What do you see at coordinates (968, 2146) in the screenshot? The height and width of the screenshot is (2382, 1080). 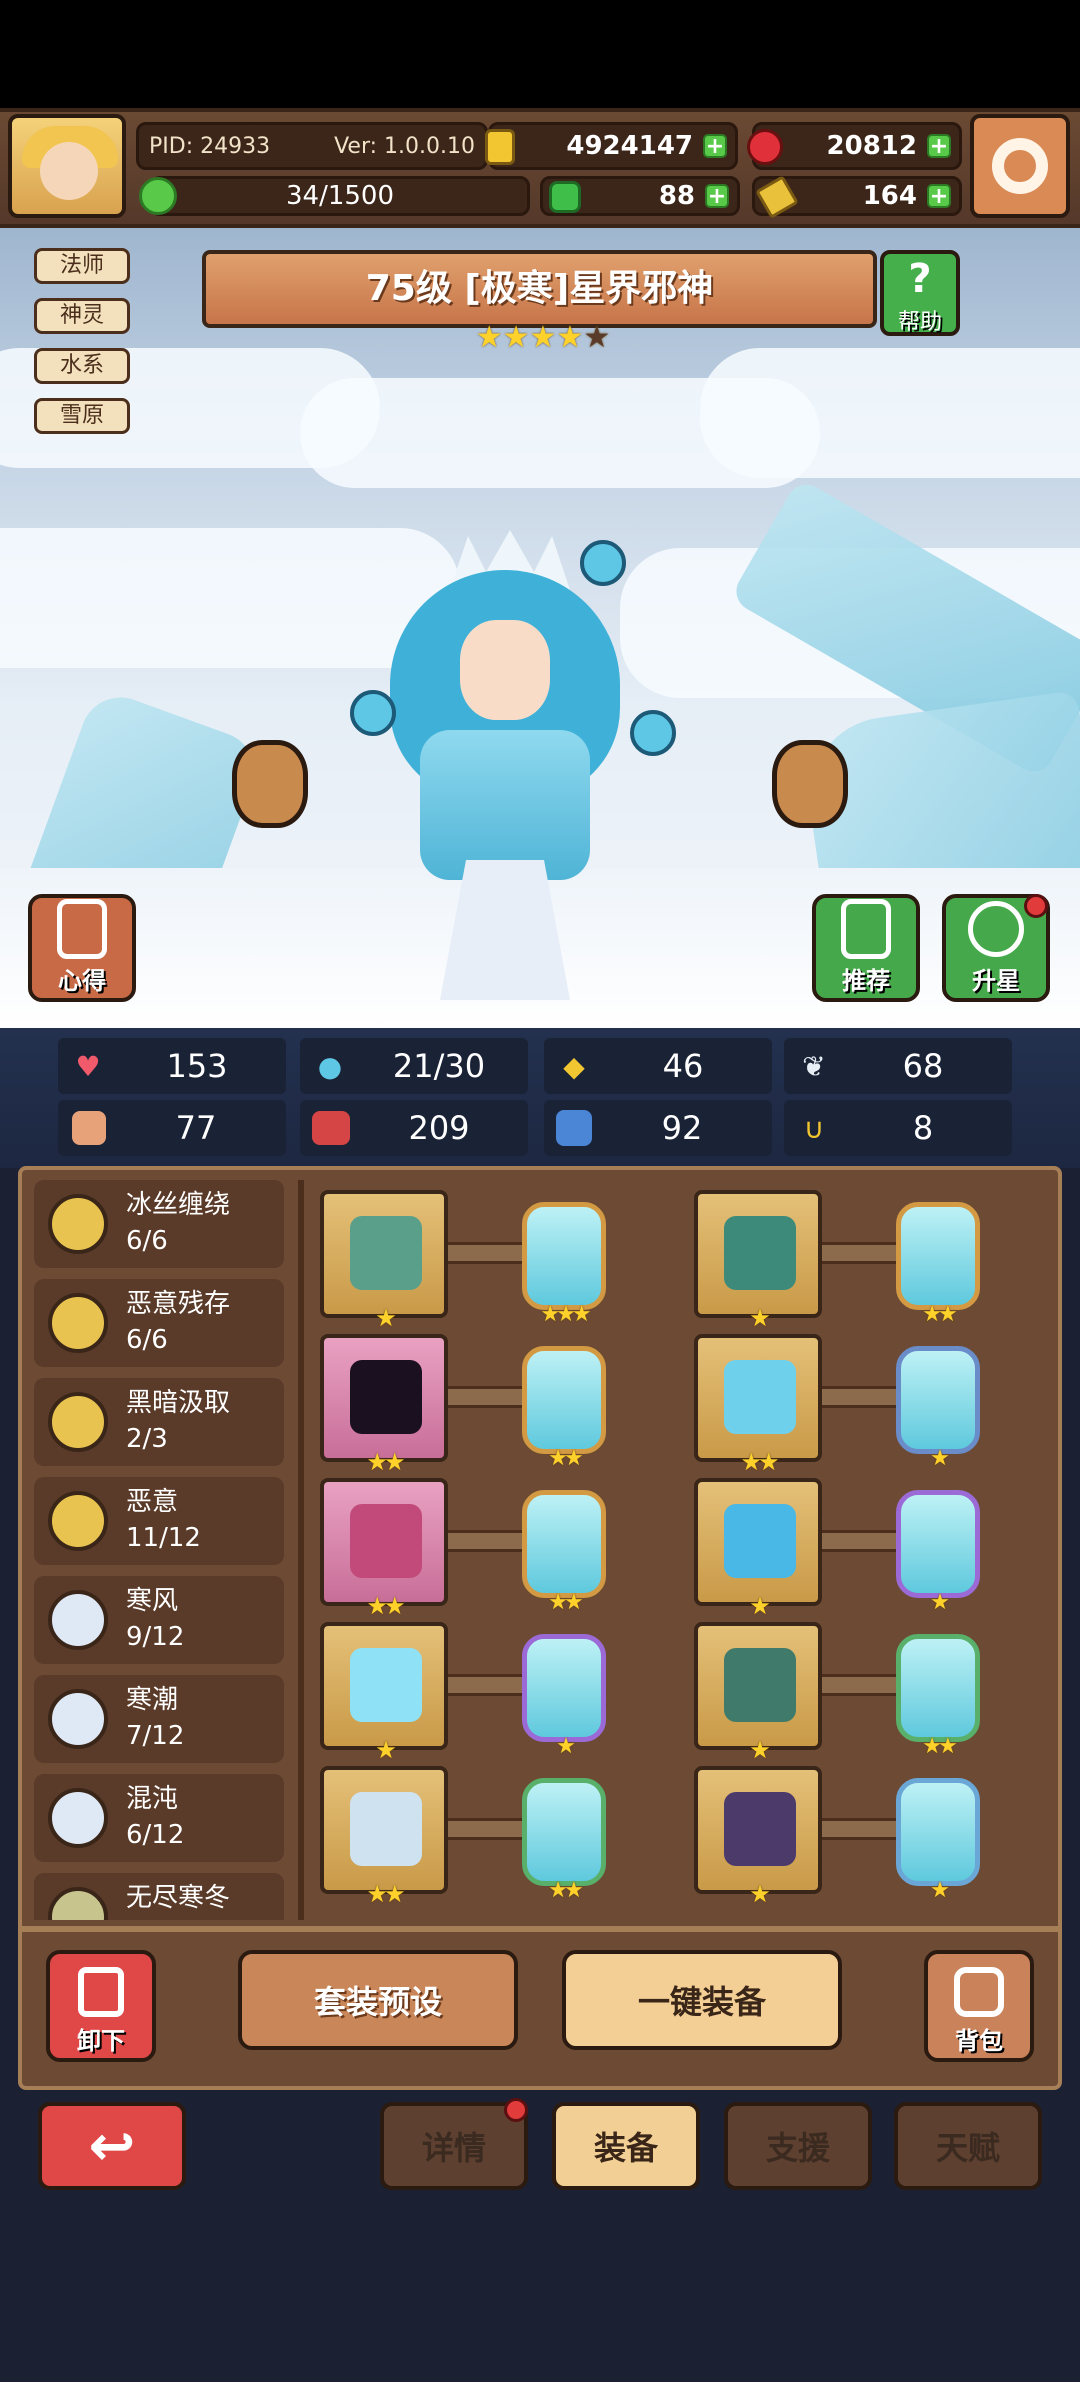 I see `tab-talent: 天赋` at bounding box center [968, 2146].